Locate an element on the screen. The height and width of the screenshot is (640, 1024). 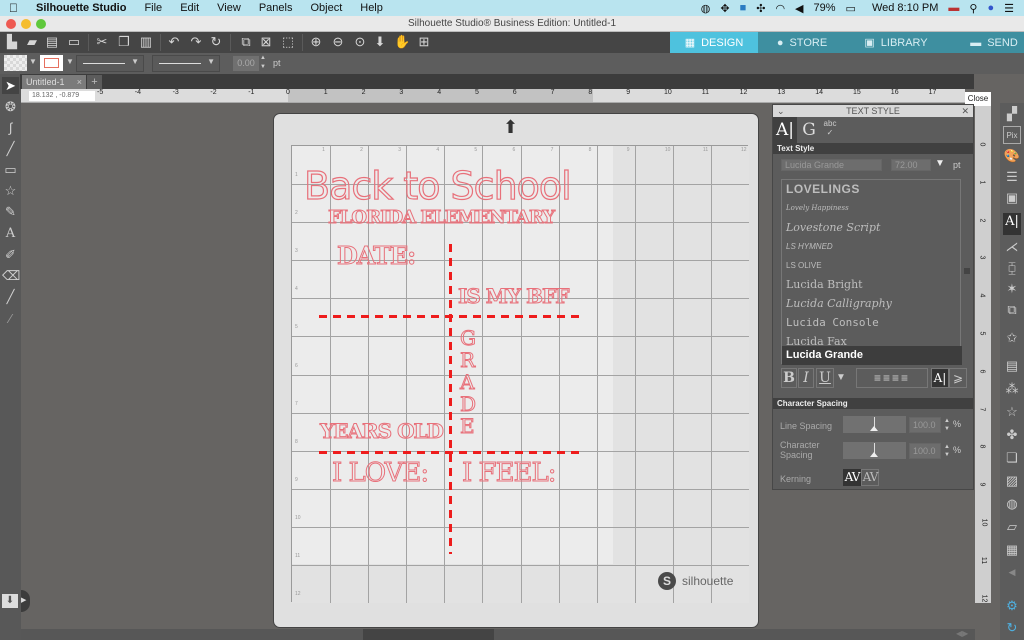
font-name-input: Lucida Grande is located at coordinates (831, 165).